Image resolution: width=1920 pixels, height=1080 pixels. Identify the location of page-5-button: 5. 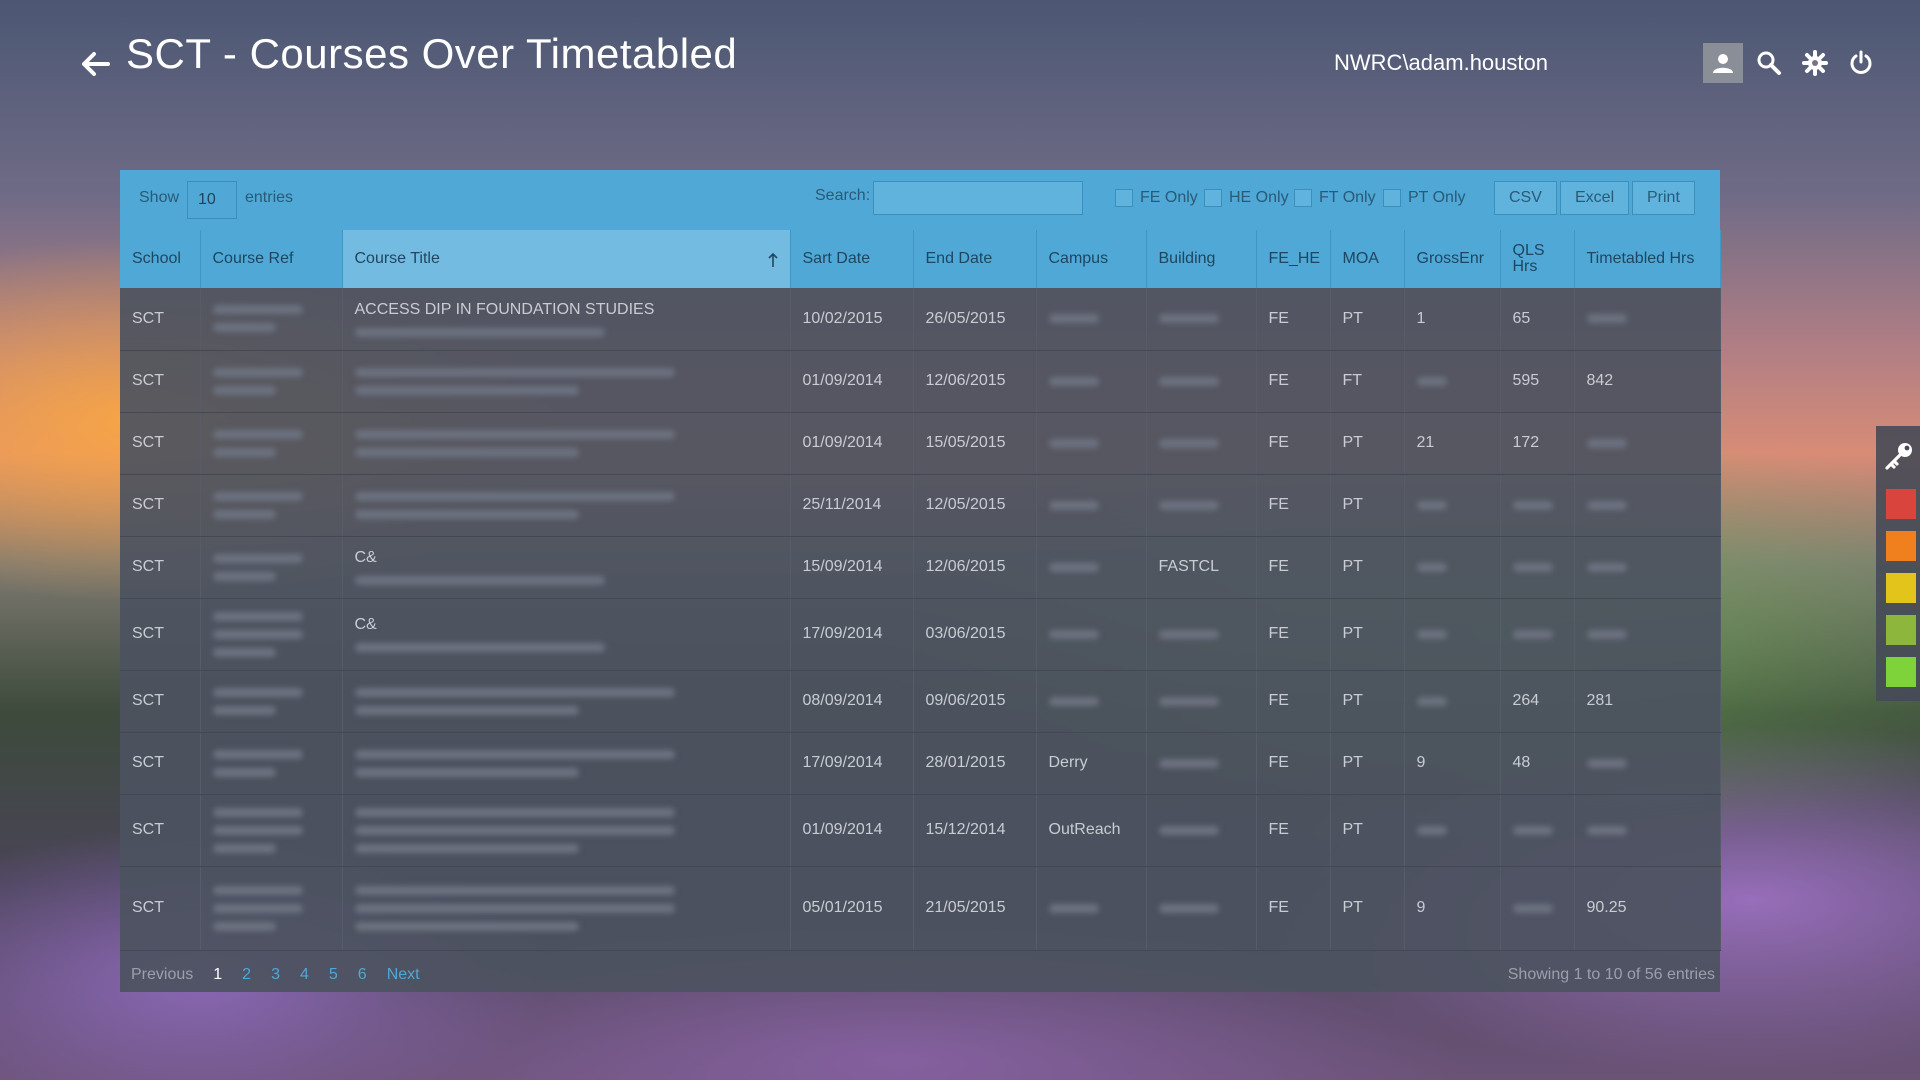
(333, 975).